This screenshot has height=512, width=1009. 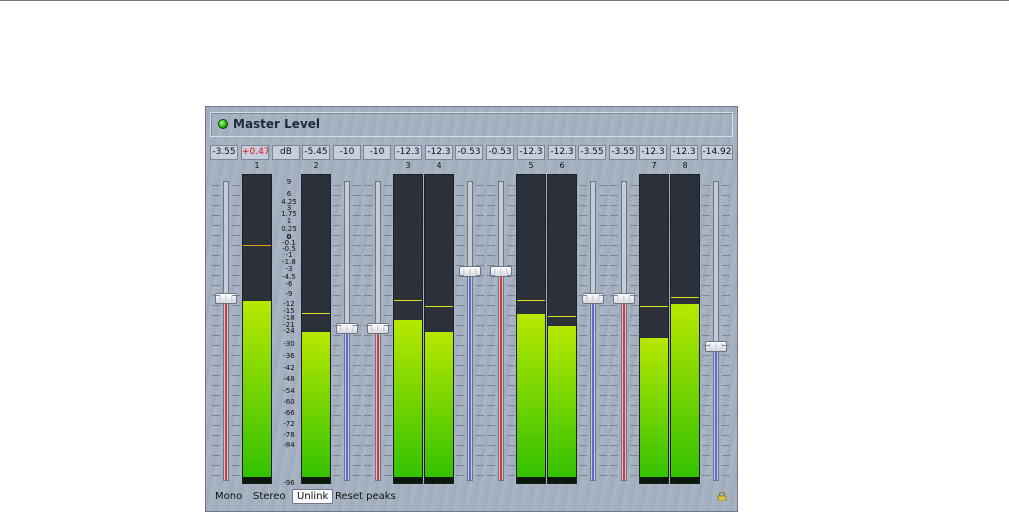 I want to click on db-scale-label: 6, so click(x=289, y=194).